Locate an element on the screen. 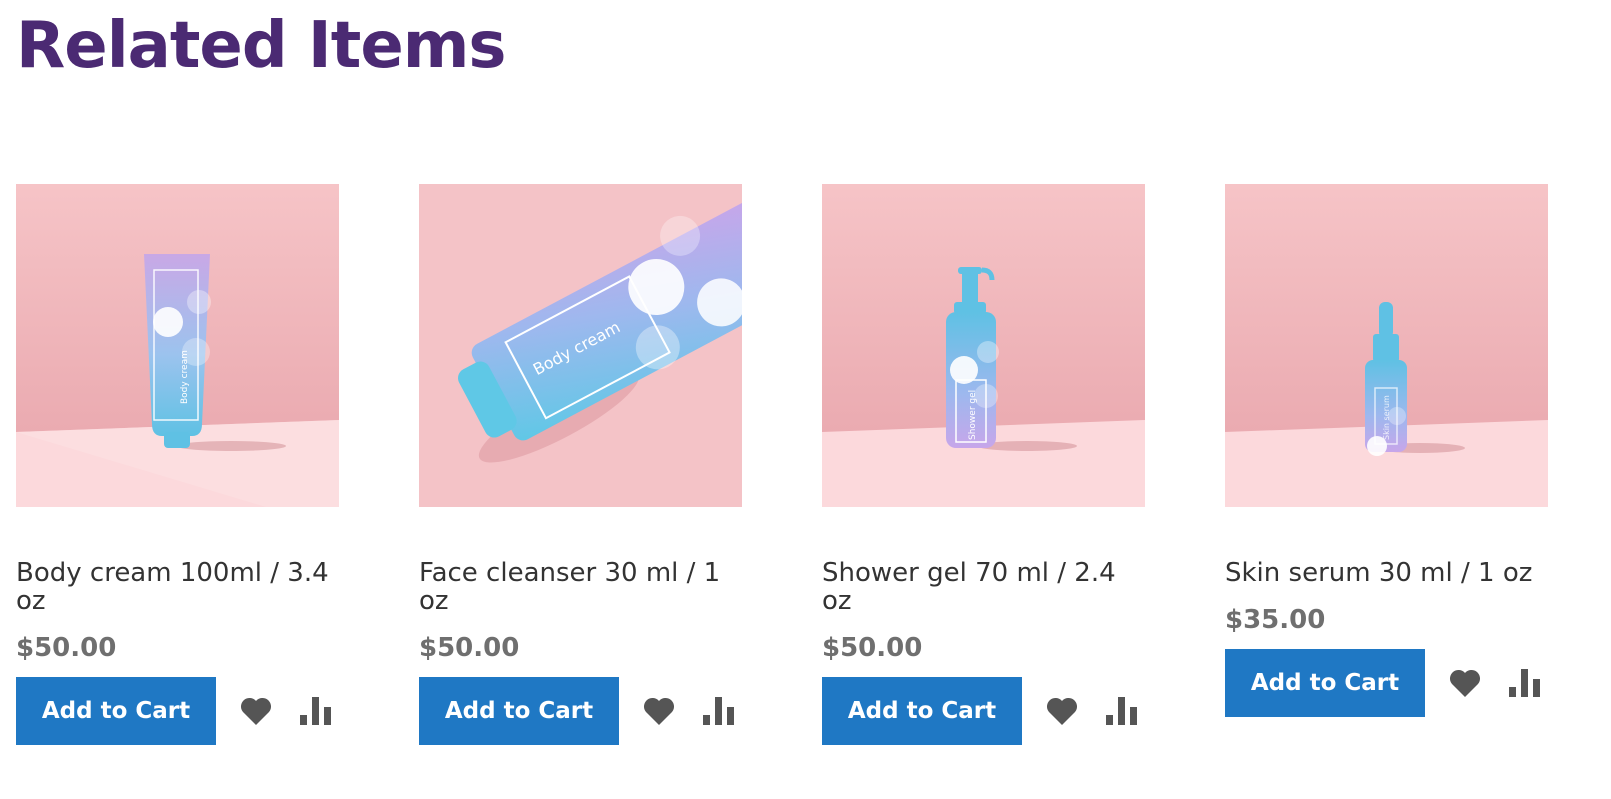  svg-text: Shower gel is located at coordinates (973, 415).